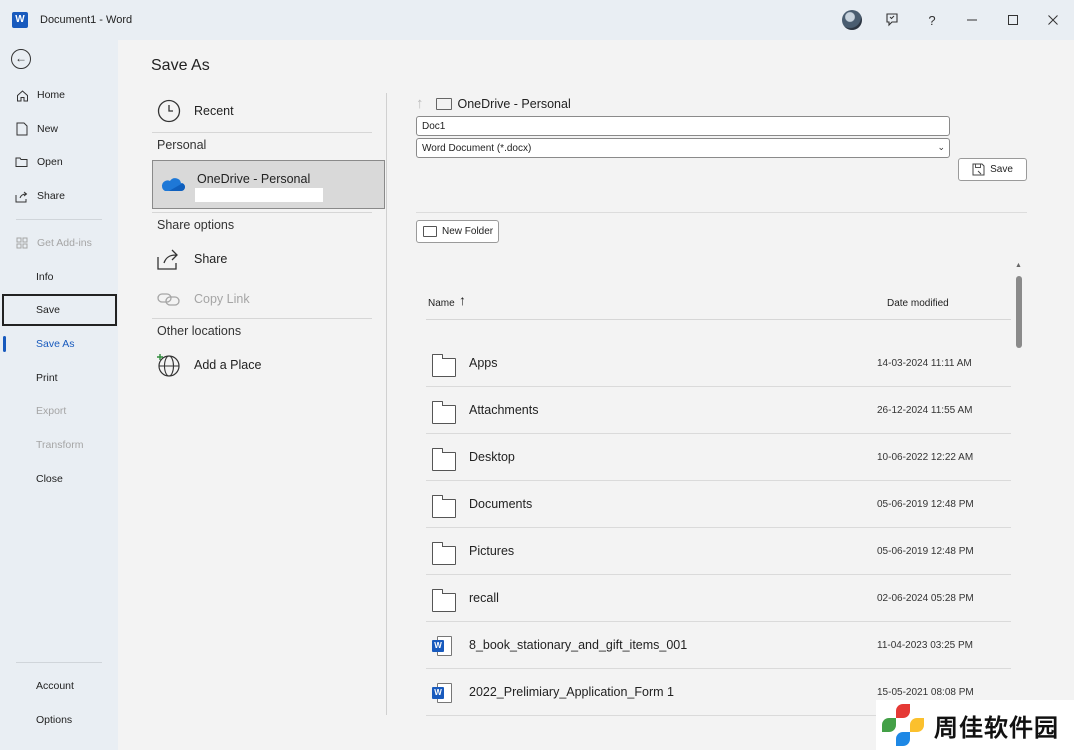 The image size is (1074, 750). I want to click on scrollbar-thumb, so click(1019, 312).